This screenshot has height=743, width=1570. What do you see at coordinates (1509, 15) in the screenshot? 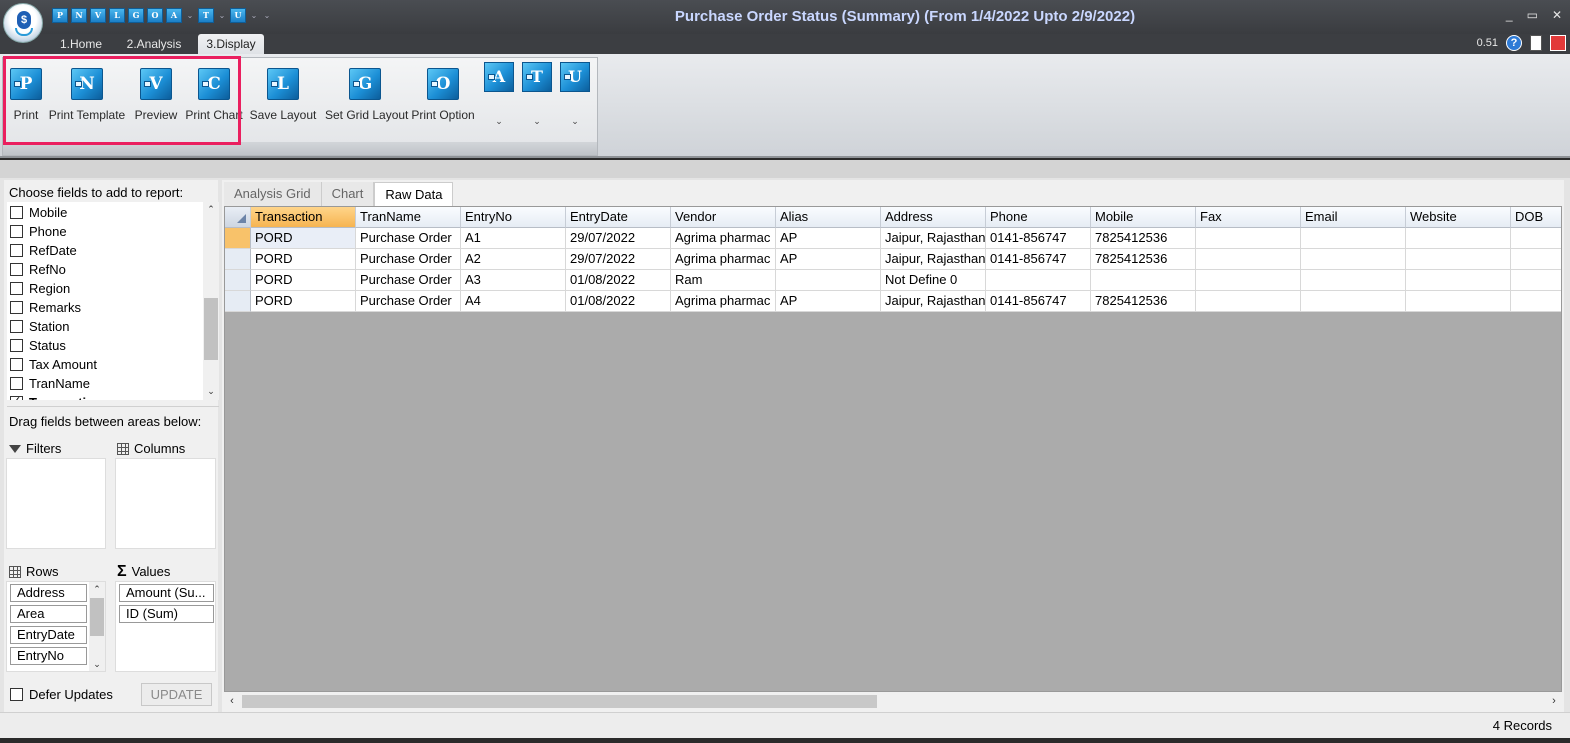
I see `minimize-button: _` at bounding box center [1509, 15].